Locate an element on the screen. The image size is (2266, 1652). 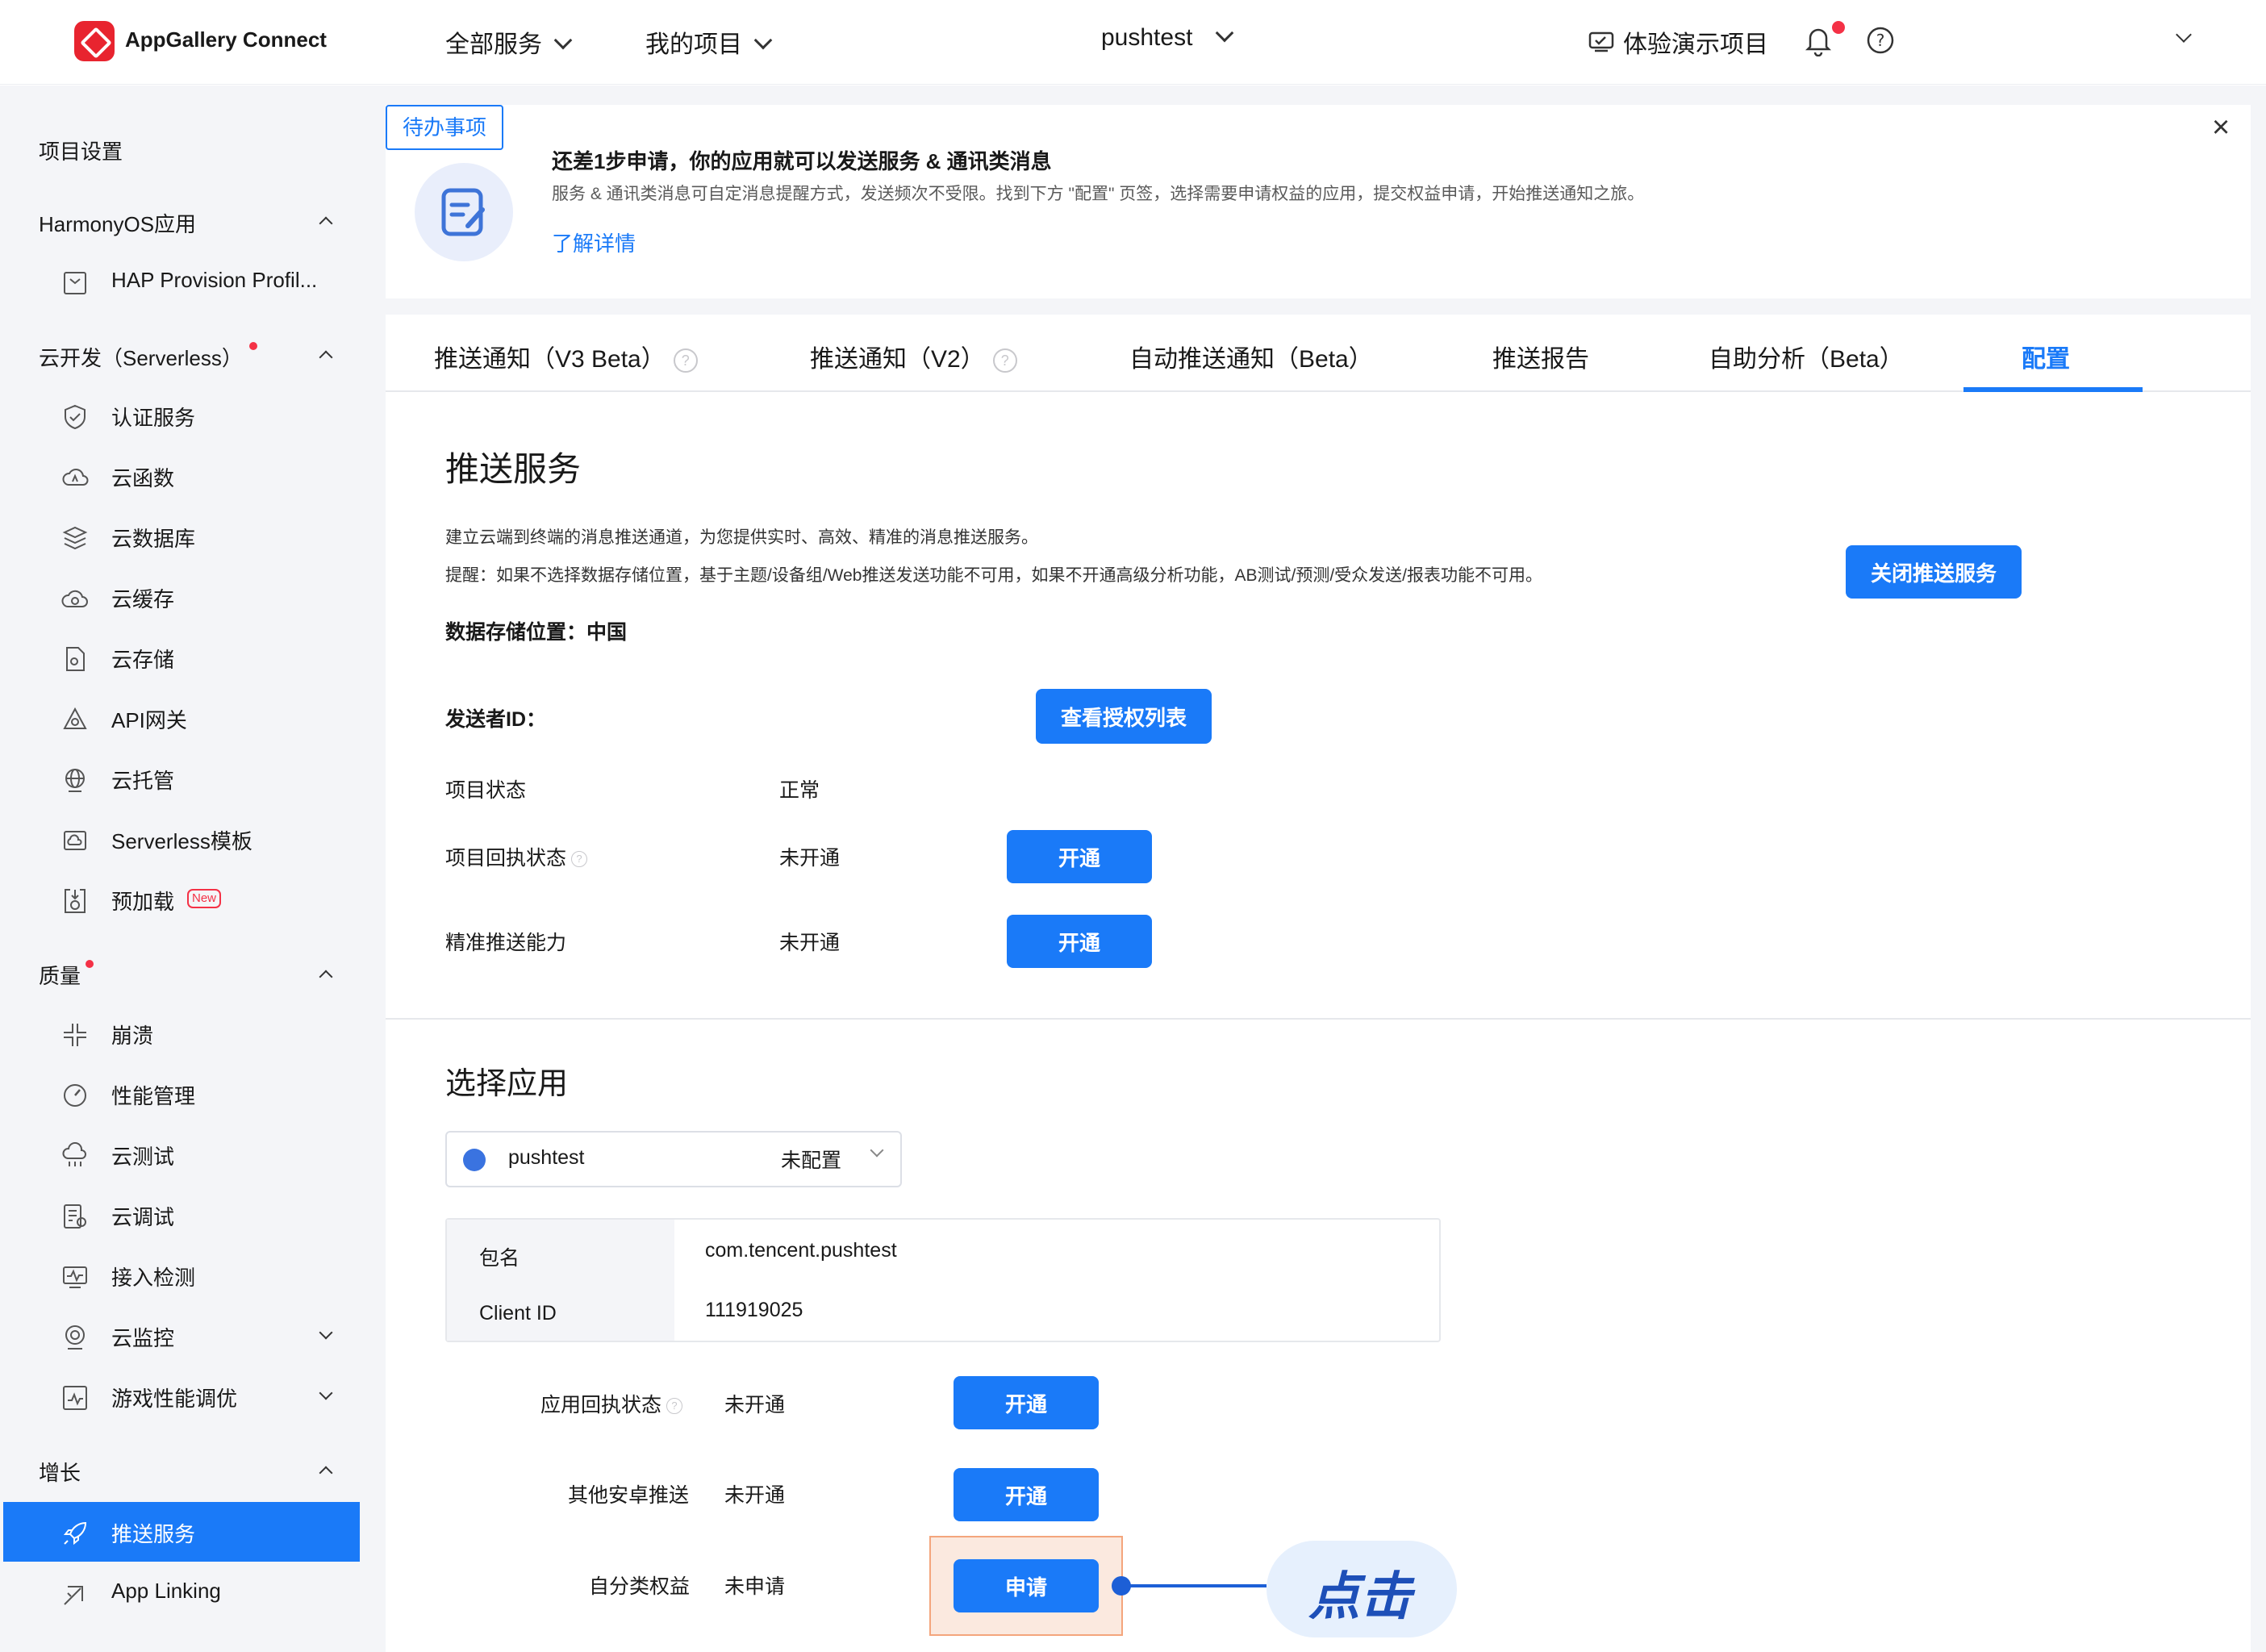
serverless-alert-dot is located at coordinates (253, 346).